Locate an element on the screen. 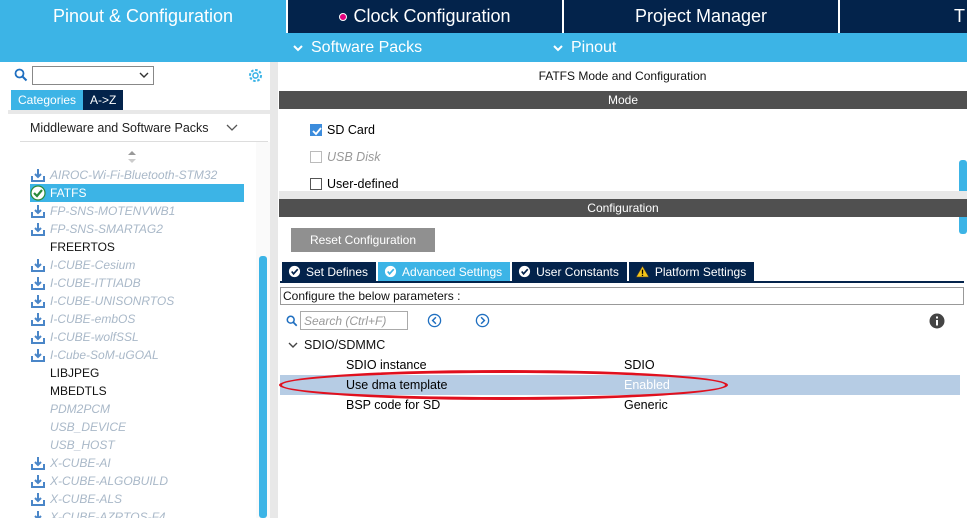 The width and height of the screenshot is (967, 518). list-item: LIBJPEG is located at coordinates (137, 373).